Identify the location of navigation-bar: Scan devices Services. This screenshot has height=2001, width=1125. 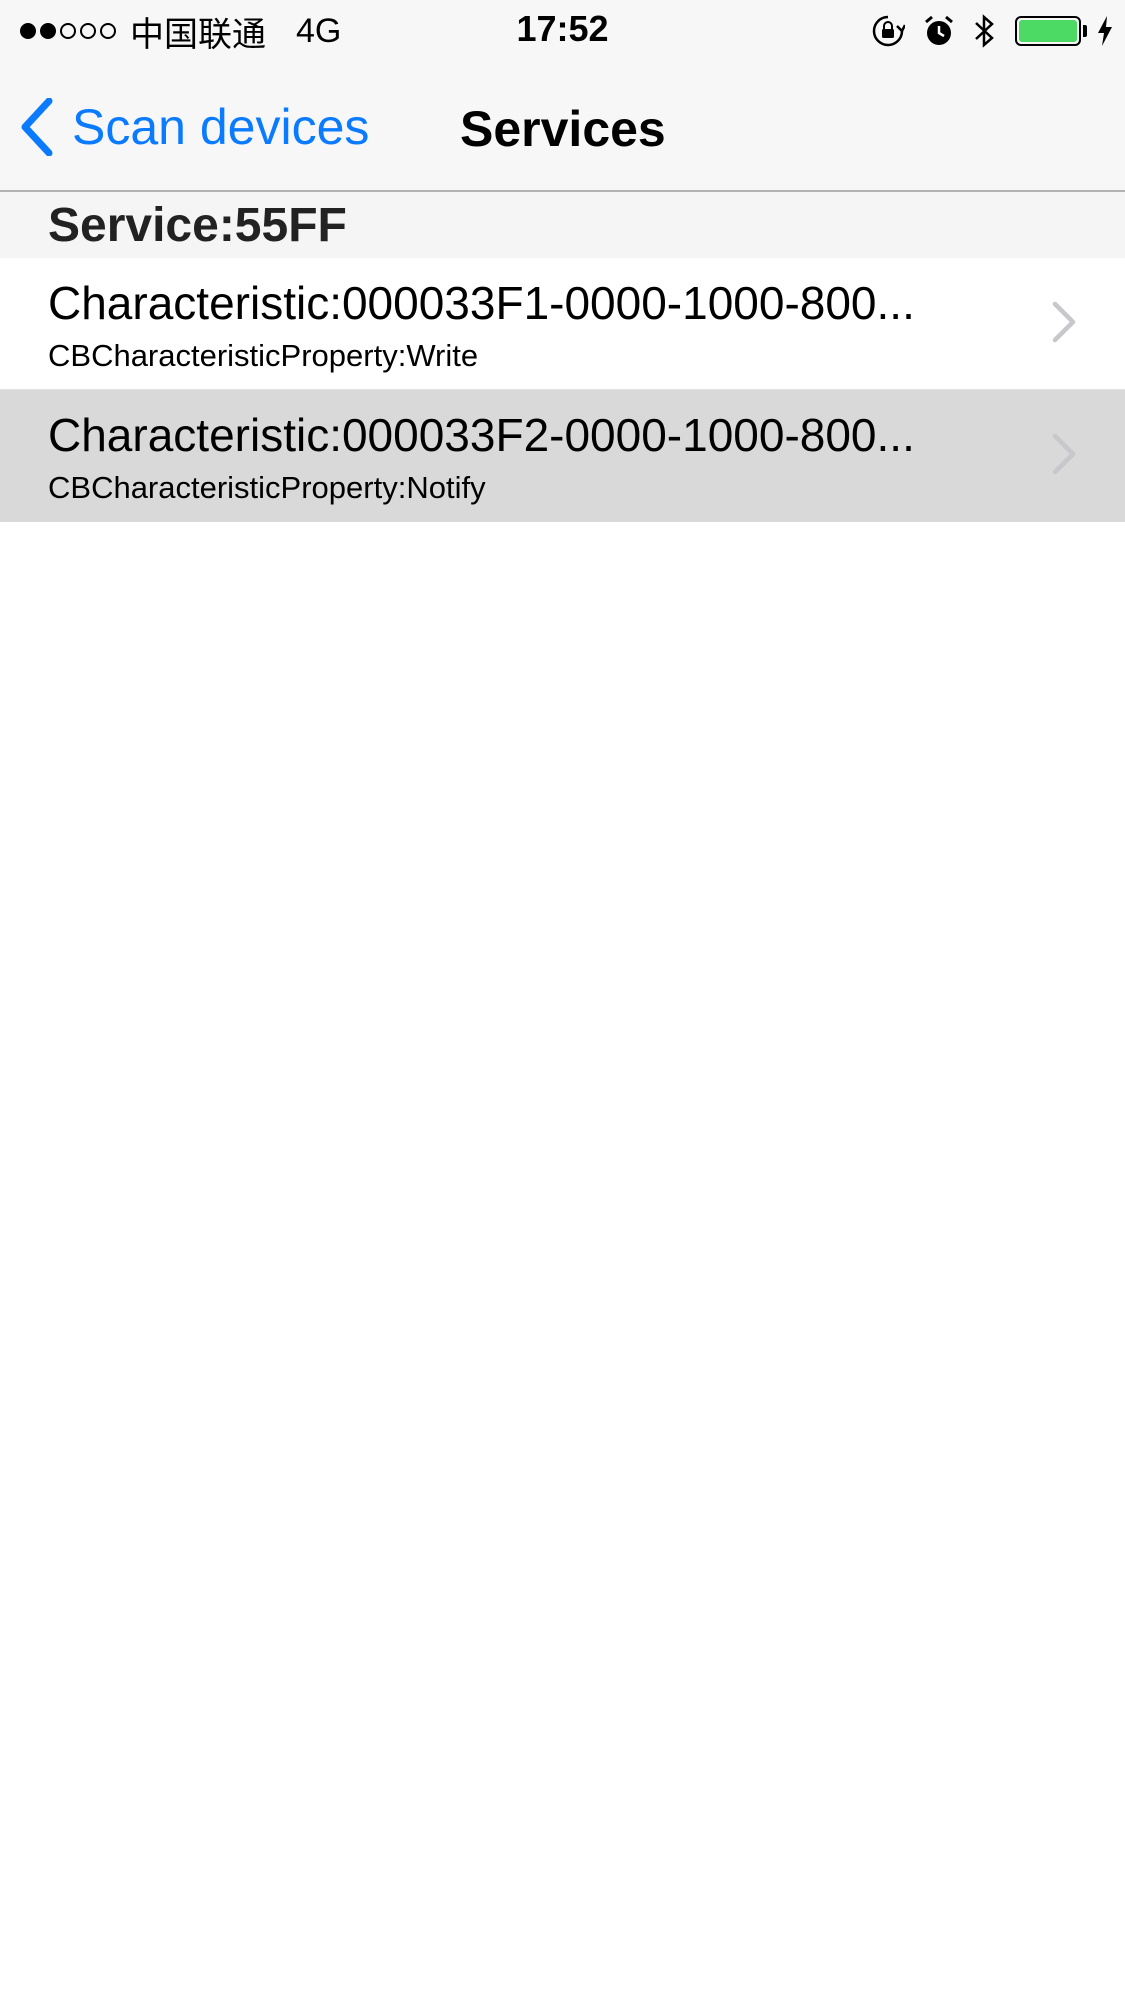
(562, 127).